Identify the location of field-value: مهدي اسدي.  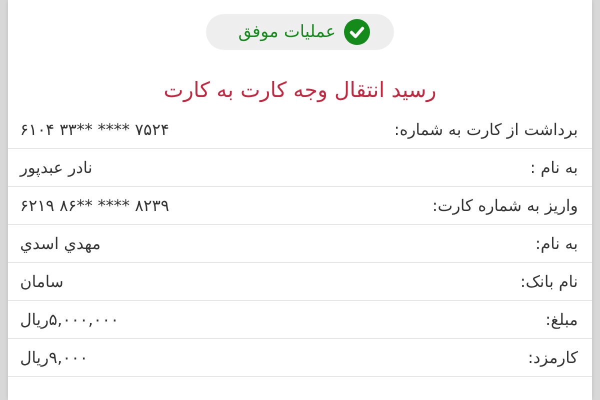
(60, 243).